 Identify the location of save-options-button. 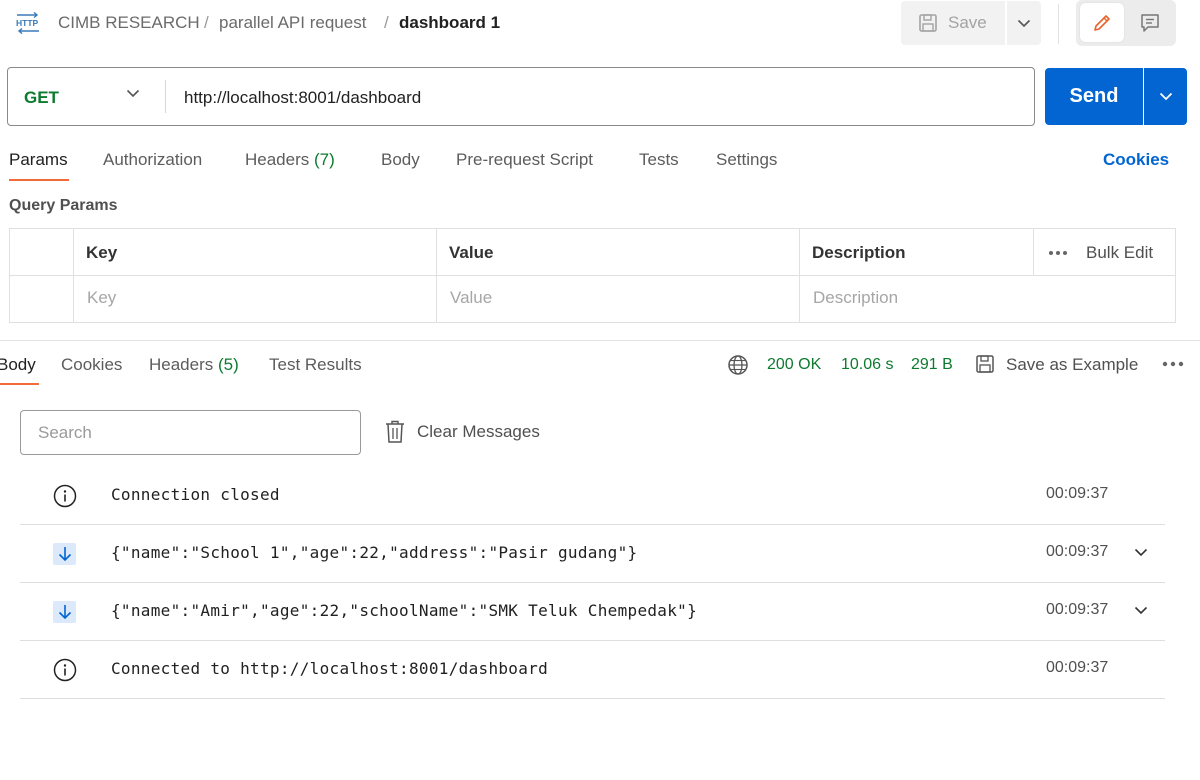
(1024, 23).